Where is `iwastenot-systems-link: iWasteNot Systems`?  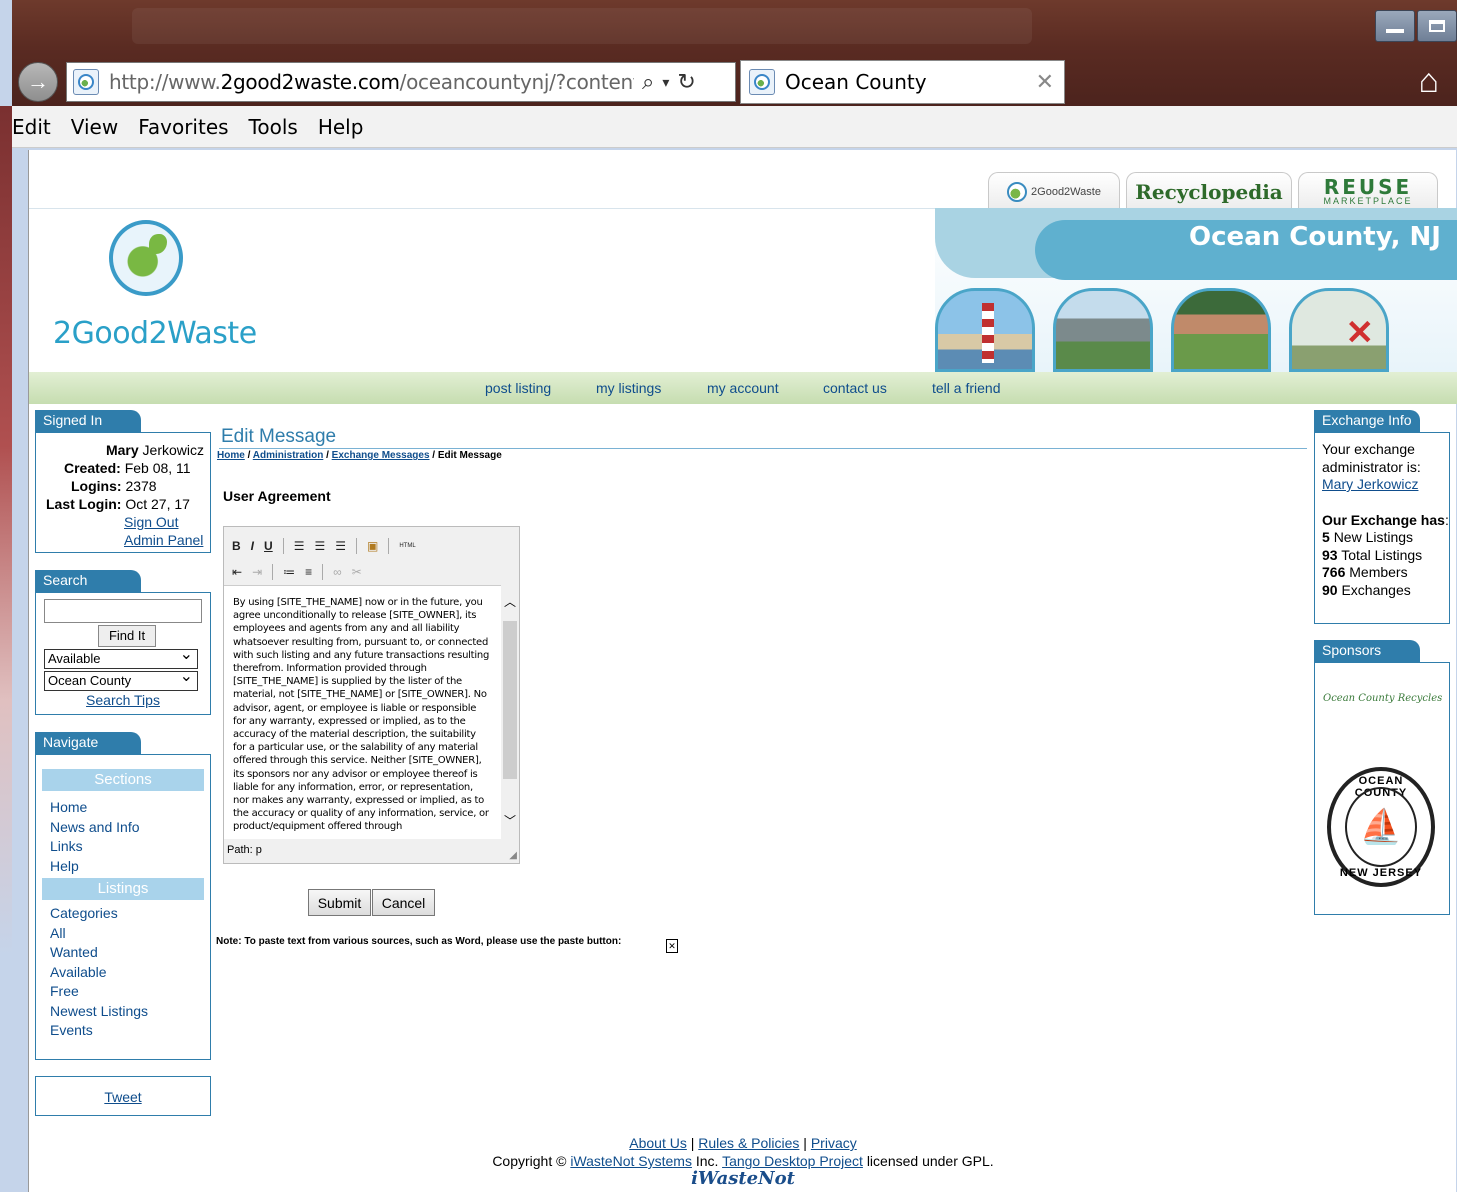 iwastenot-systems-link: iWasteNot Systems is located at coordinates (631, 1161).